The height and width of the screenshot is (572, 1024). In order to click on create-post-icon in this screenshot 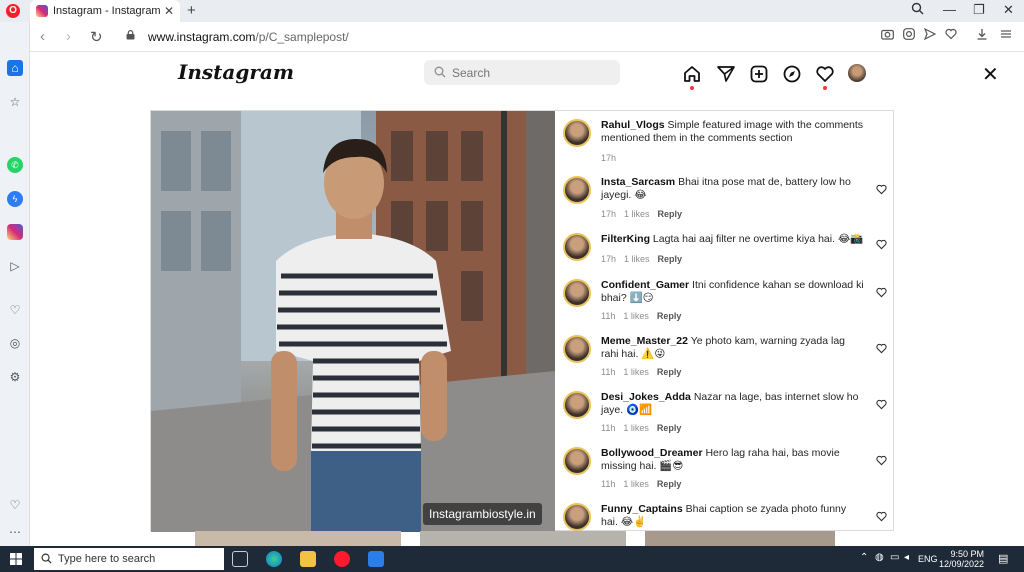, I will do `click(759, 74)`.